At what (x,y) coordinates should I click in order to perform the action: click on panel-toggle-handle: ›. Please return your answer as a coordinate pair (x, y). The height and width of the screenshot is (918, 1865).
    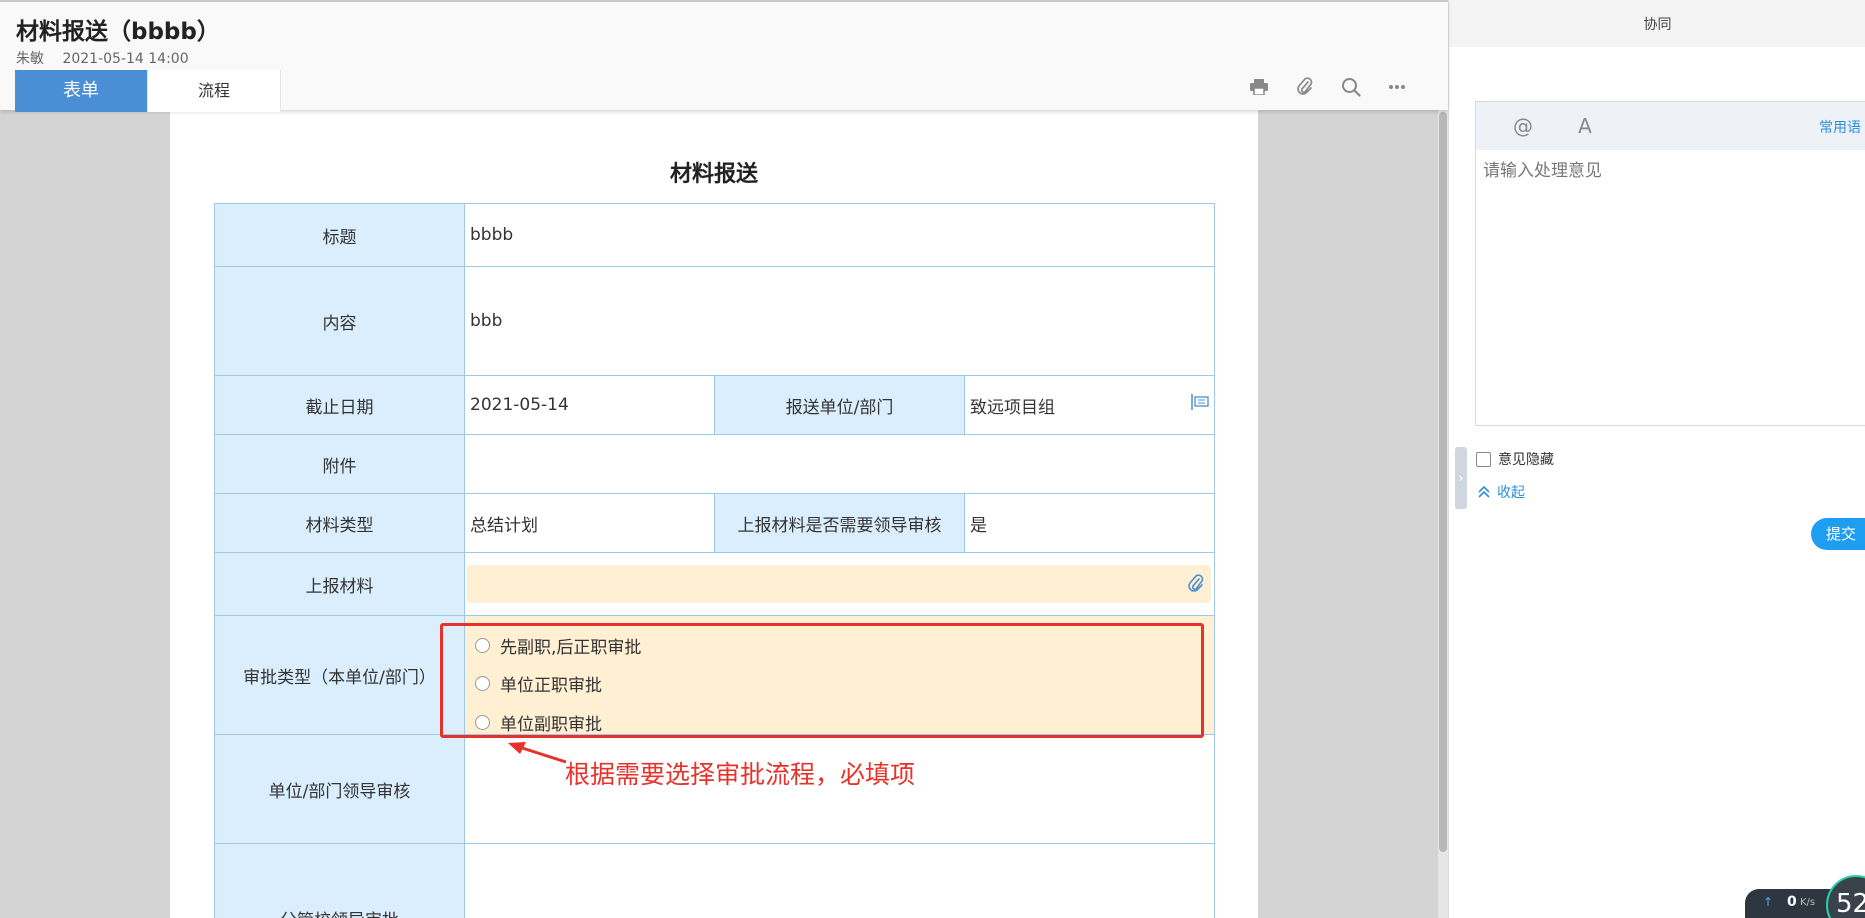
    Looking at the image, I should click on (1461, 478).